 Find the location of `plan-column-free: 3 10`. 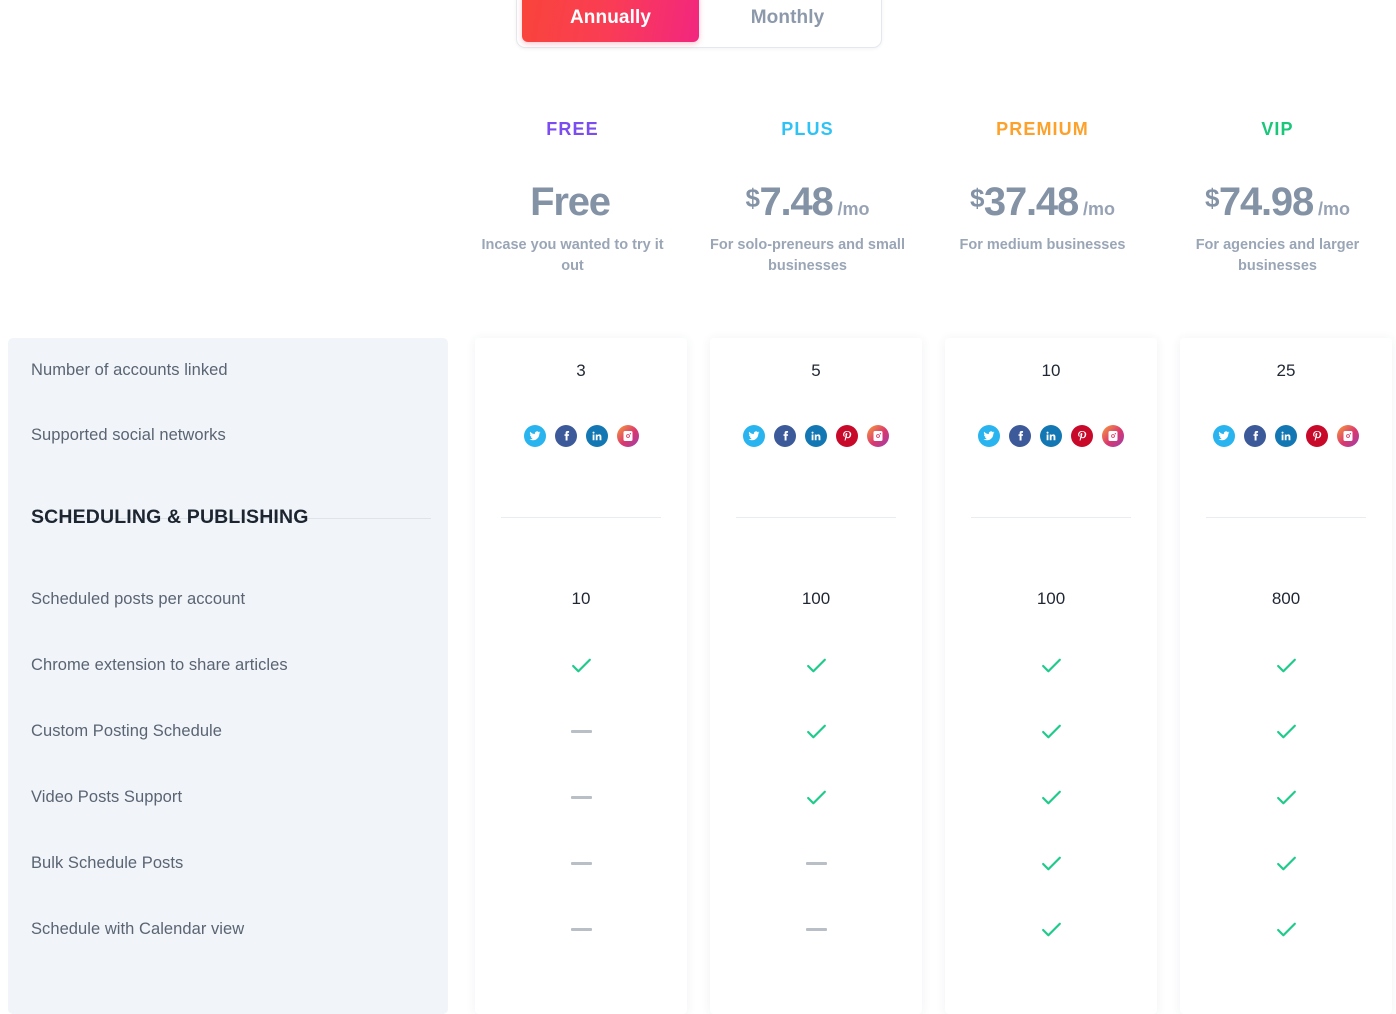

plan-column-free: 3 10 is located at coordinates (581, 676).